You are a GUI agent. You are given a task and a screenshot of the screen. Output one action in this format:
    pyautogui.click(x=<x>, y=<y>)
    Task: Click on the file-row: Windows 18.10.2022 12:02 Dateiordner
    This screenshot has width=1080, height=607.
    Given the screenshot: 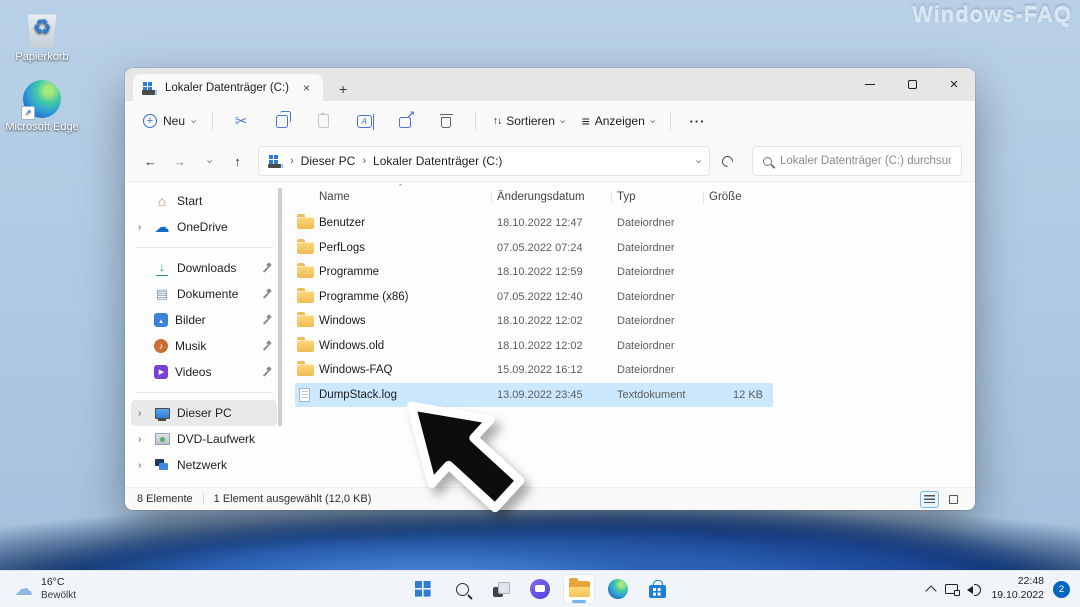 What is the action you would take?
    pyautogui.click(x=534, y=321)
    